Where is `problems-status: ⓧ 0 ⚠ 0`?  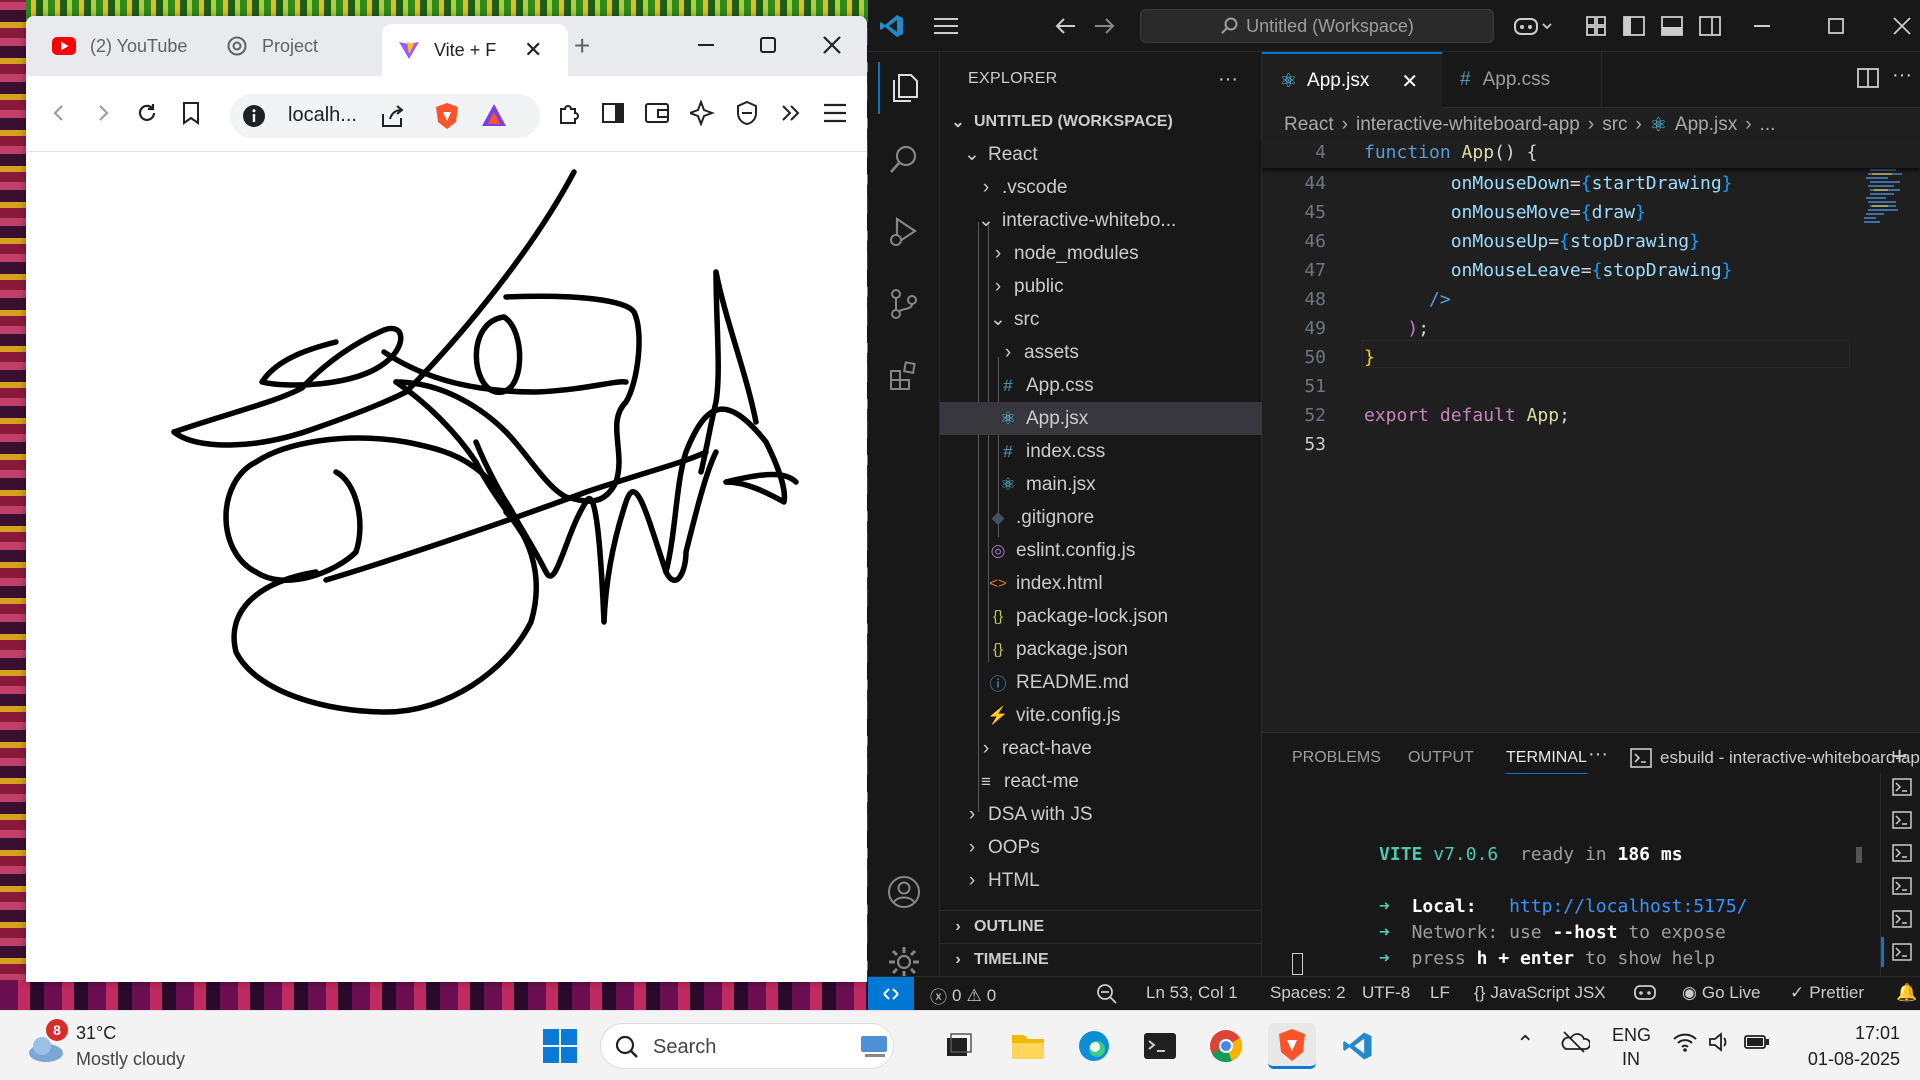 problems-status: ⓧ 0 ⚠ 0 is located at coordinates (963, 995).